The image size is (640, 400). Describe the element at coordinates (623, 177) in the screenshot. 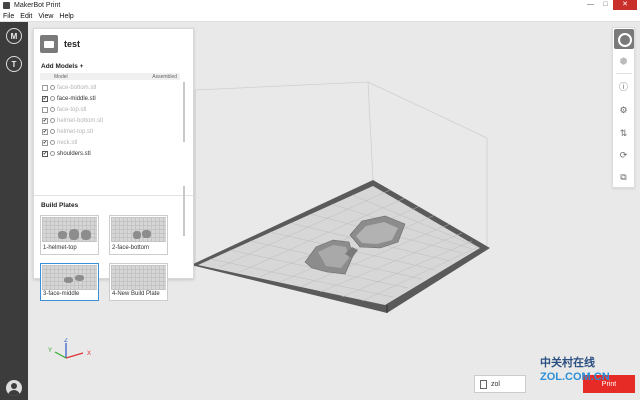

I see `scale-icon: ⧉` at that location.